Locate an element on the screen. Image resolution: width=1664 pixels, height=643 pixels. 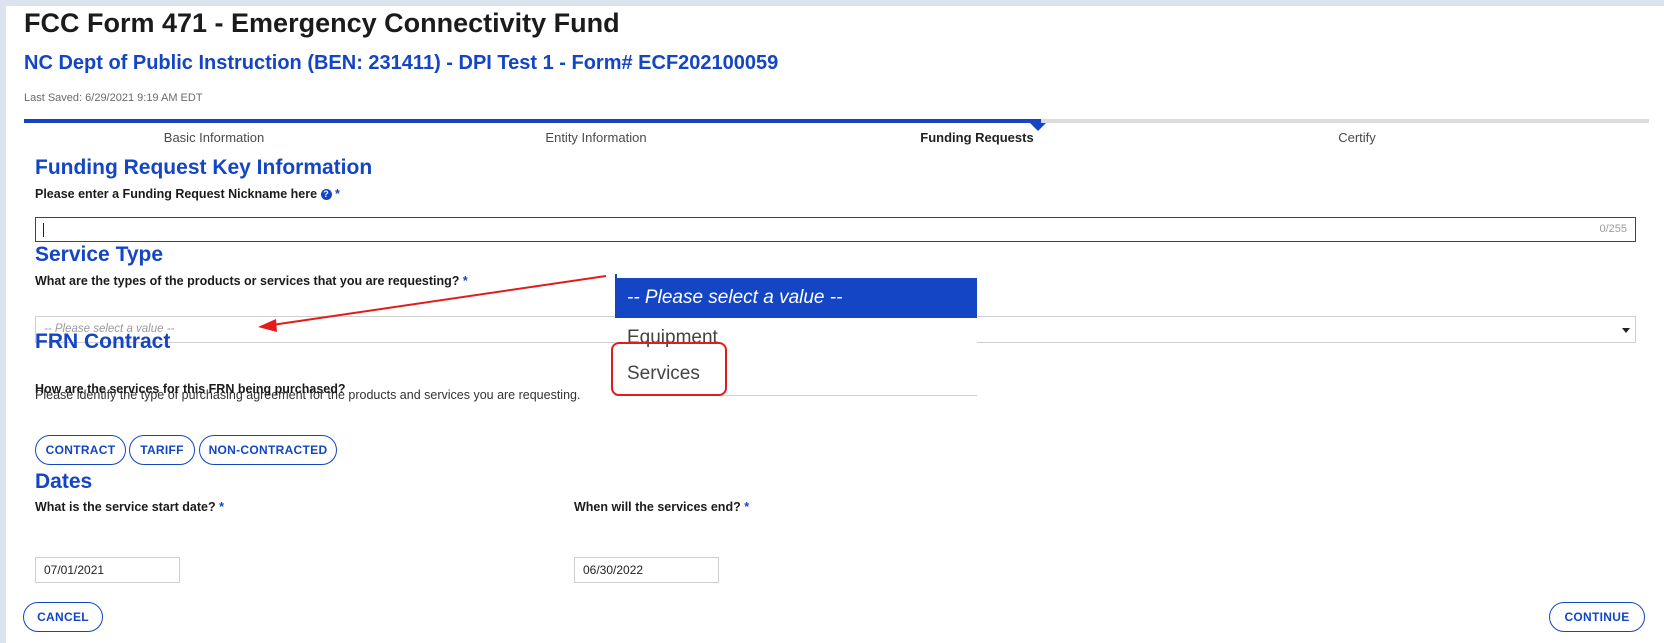
tariff-button: TARIFF is located at coordinates (162, 450).